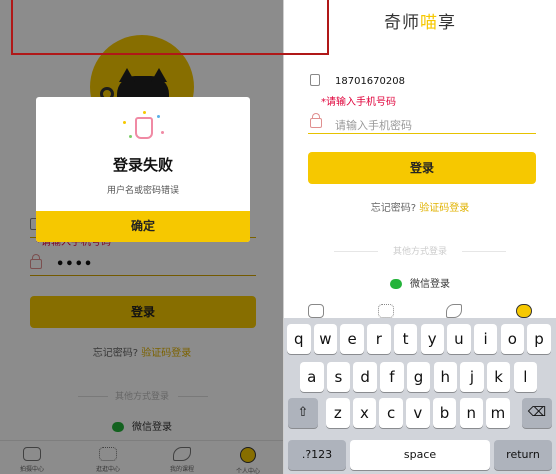 Image resolution: width=556 pixels, height=474 pixels. I want to click on key-m: m, so click(498, 413).